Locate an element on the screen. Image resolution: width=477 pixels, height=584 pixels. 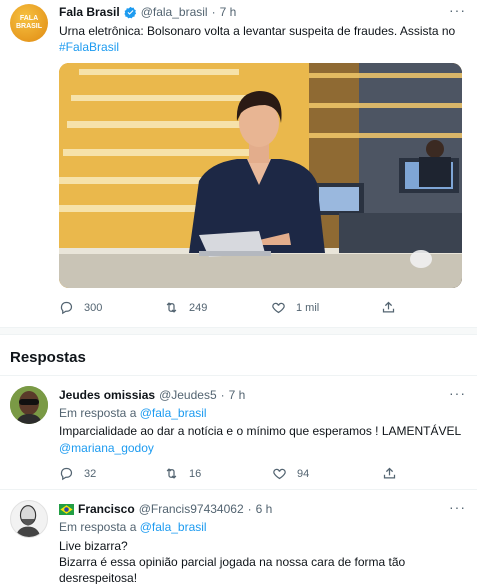
author-name: Jeudes omissias is located at coordinates (107, 395).